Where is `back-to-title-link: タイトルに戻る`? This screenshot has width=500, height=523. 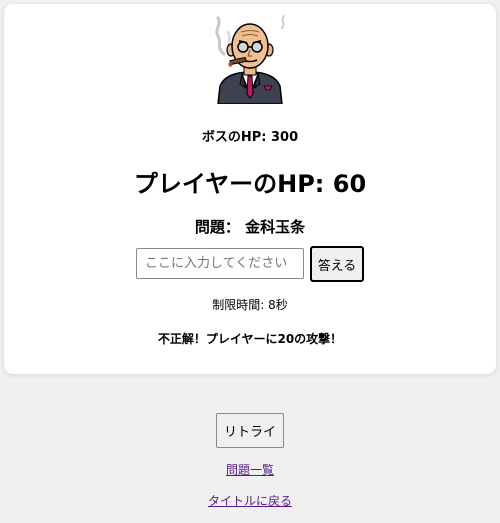
back-to-title-link: タイトルに戻る is located at coordinates (250, 501).